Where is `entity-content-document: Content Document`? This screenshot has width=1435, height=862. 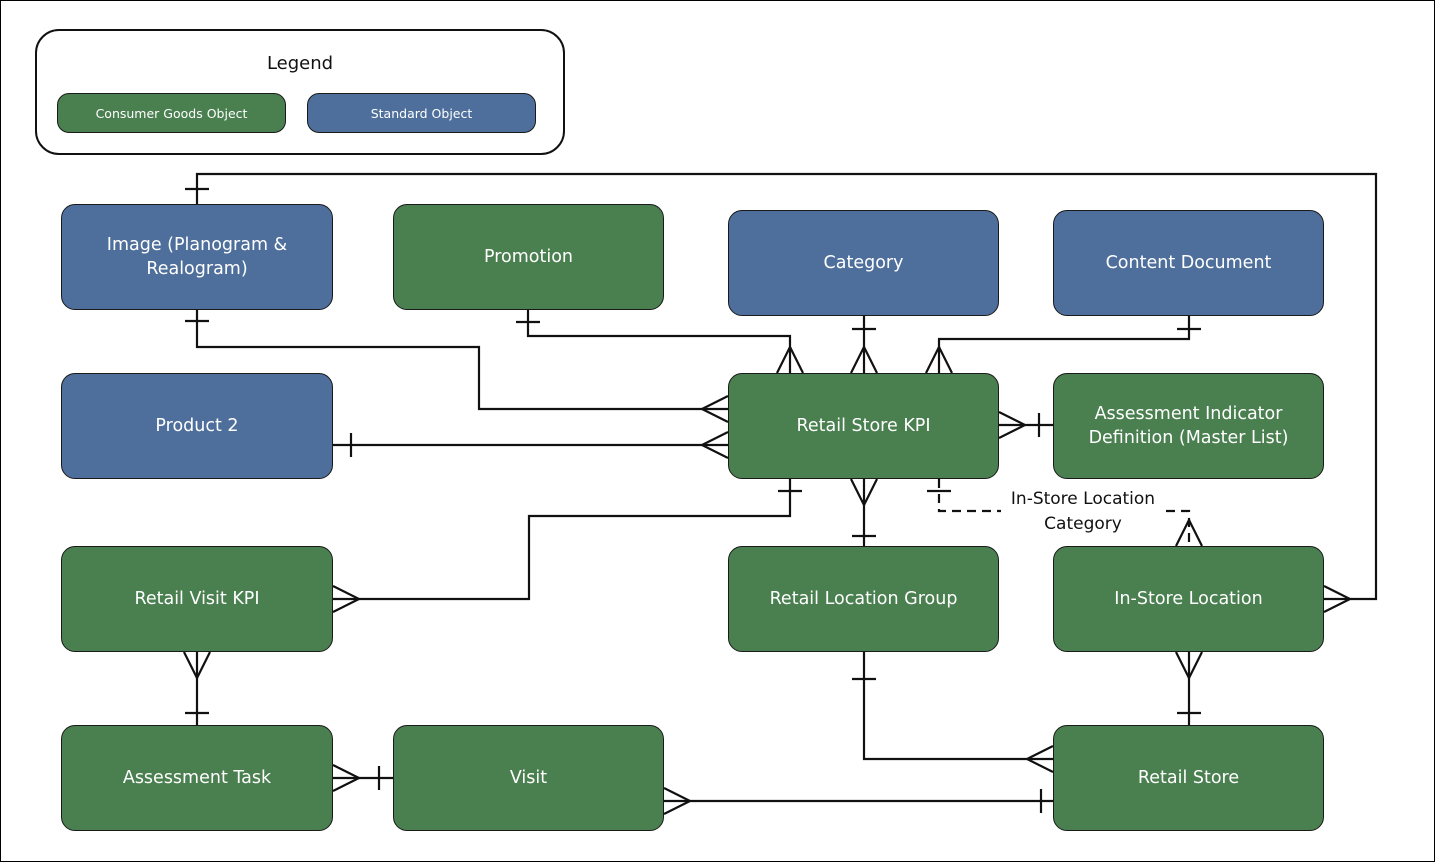
entity-content-document: Content Document is located at coordinates (1188, 263).